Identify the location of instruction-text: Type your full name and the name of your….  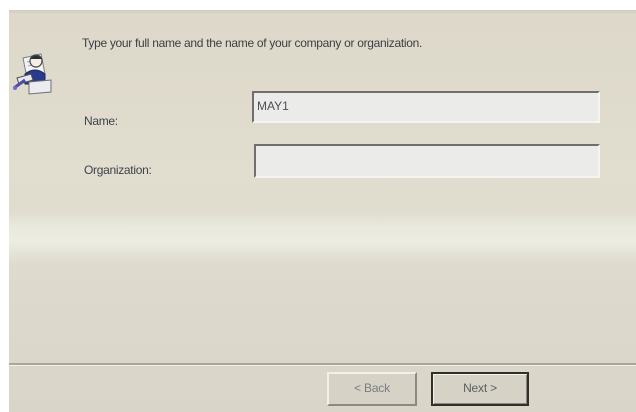
(252, 43).